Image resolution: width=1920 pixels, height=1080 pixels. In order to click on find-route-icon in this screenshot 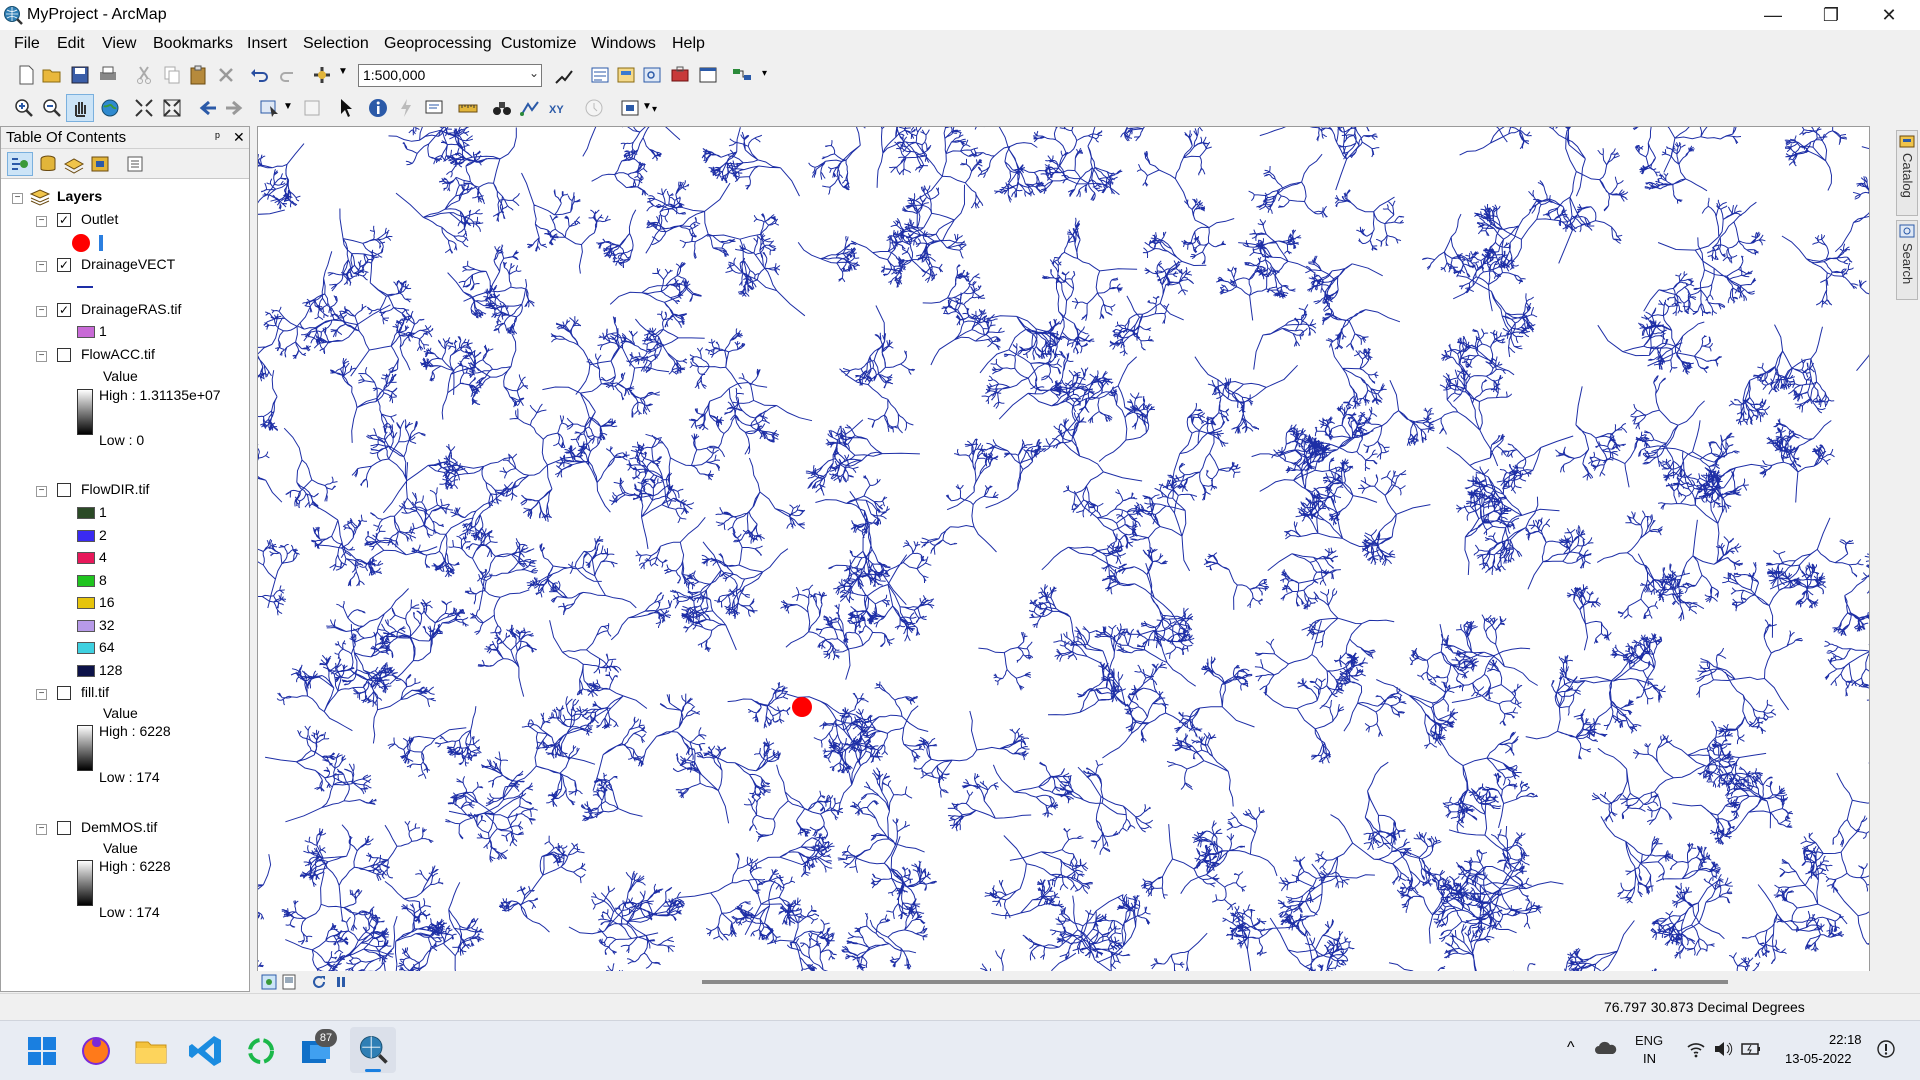, I will do `click(530, 108)`.